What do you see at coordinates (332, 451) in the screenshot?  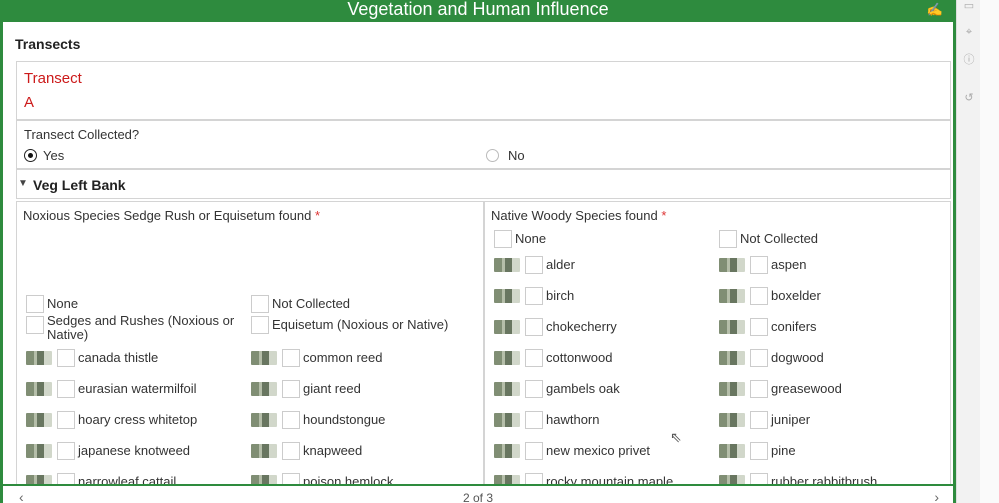 I see `checkbox-label: knapweed` at bounding box center [332, 451].